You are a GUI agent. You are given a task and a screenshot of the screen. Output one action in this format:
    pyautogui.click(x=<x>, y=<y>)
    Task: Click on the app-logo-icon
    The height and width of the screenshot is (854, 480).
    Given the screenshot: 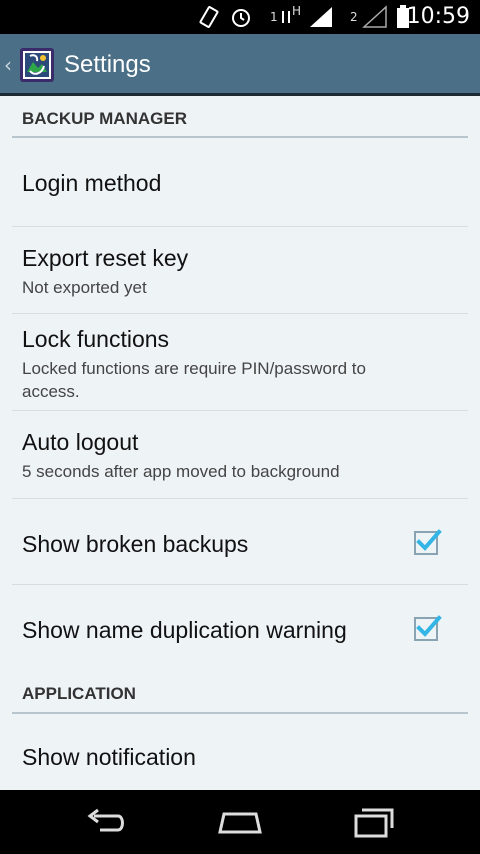 What is the action you would take?
    pyautogui.click(x=37, y=65)
    